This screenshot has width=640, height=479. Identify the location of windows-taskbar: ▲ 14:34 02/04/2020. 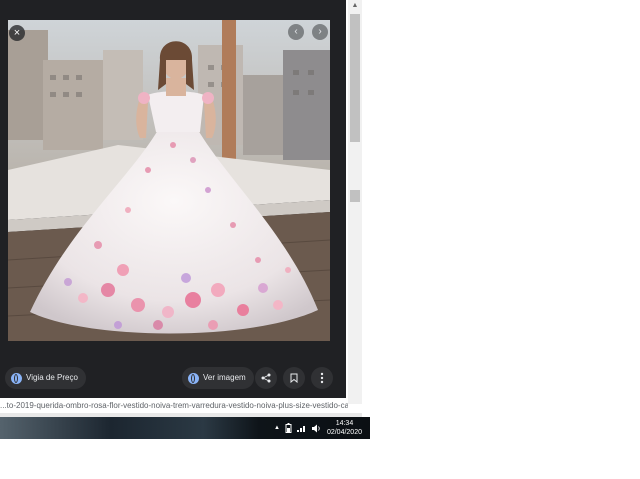
(185, 428).